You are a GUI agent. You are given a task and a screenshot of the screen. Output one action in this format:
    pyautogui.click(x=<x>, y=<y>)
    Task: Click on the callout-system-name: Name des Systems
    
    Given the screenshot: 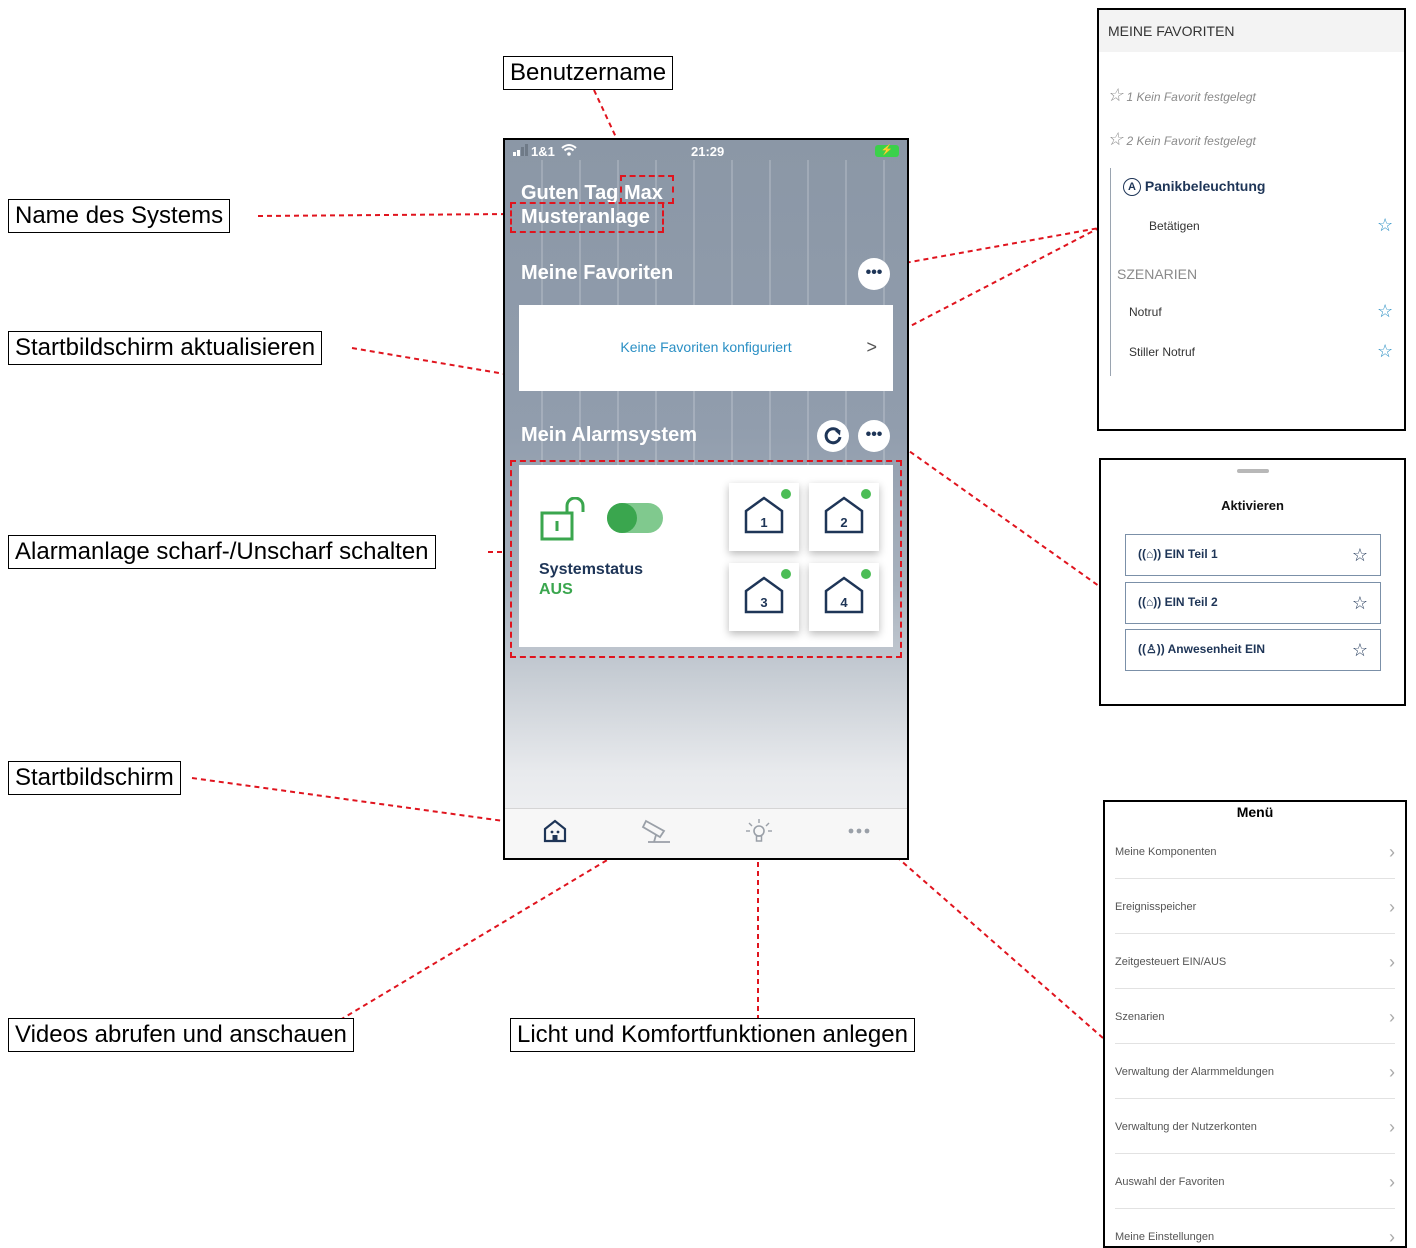 What is the action you would take?
    pyautogui.click(x=119, y=216)
    